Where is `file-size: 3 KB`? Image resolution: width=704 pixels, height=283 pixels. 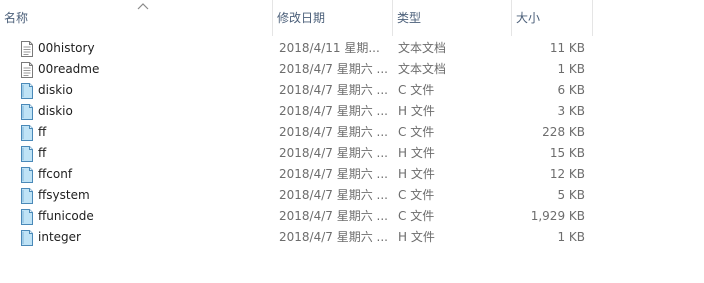
file-size: 3 KB is located at coordinates (571, 111).